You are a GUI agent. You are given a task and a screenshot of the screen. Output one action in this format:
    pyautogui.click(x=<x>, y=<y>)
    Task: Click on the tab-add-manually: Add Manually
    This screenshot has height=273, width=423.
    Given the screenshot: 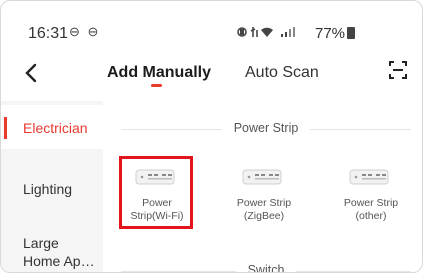 What is the action you would take?
    pyautogui.click(x=159, y=73)
    